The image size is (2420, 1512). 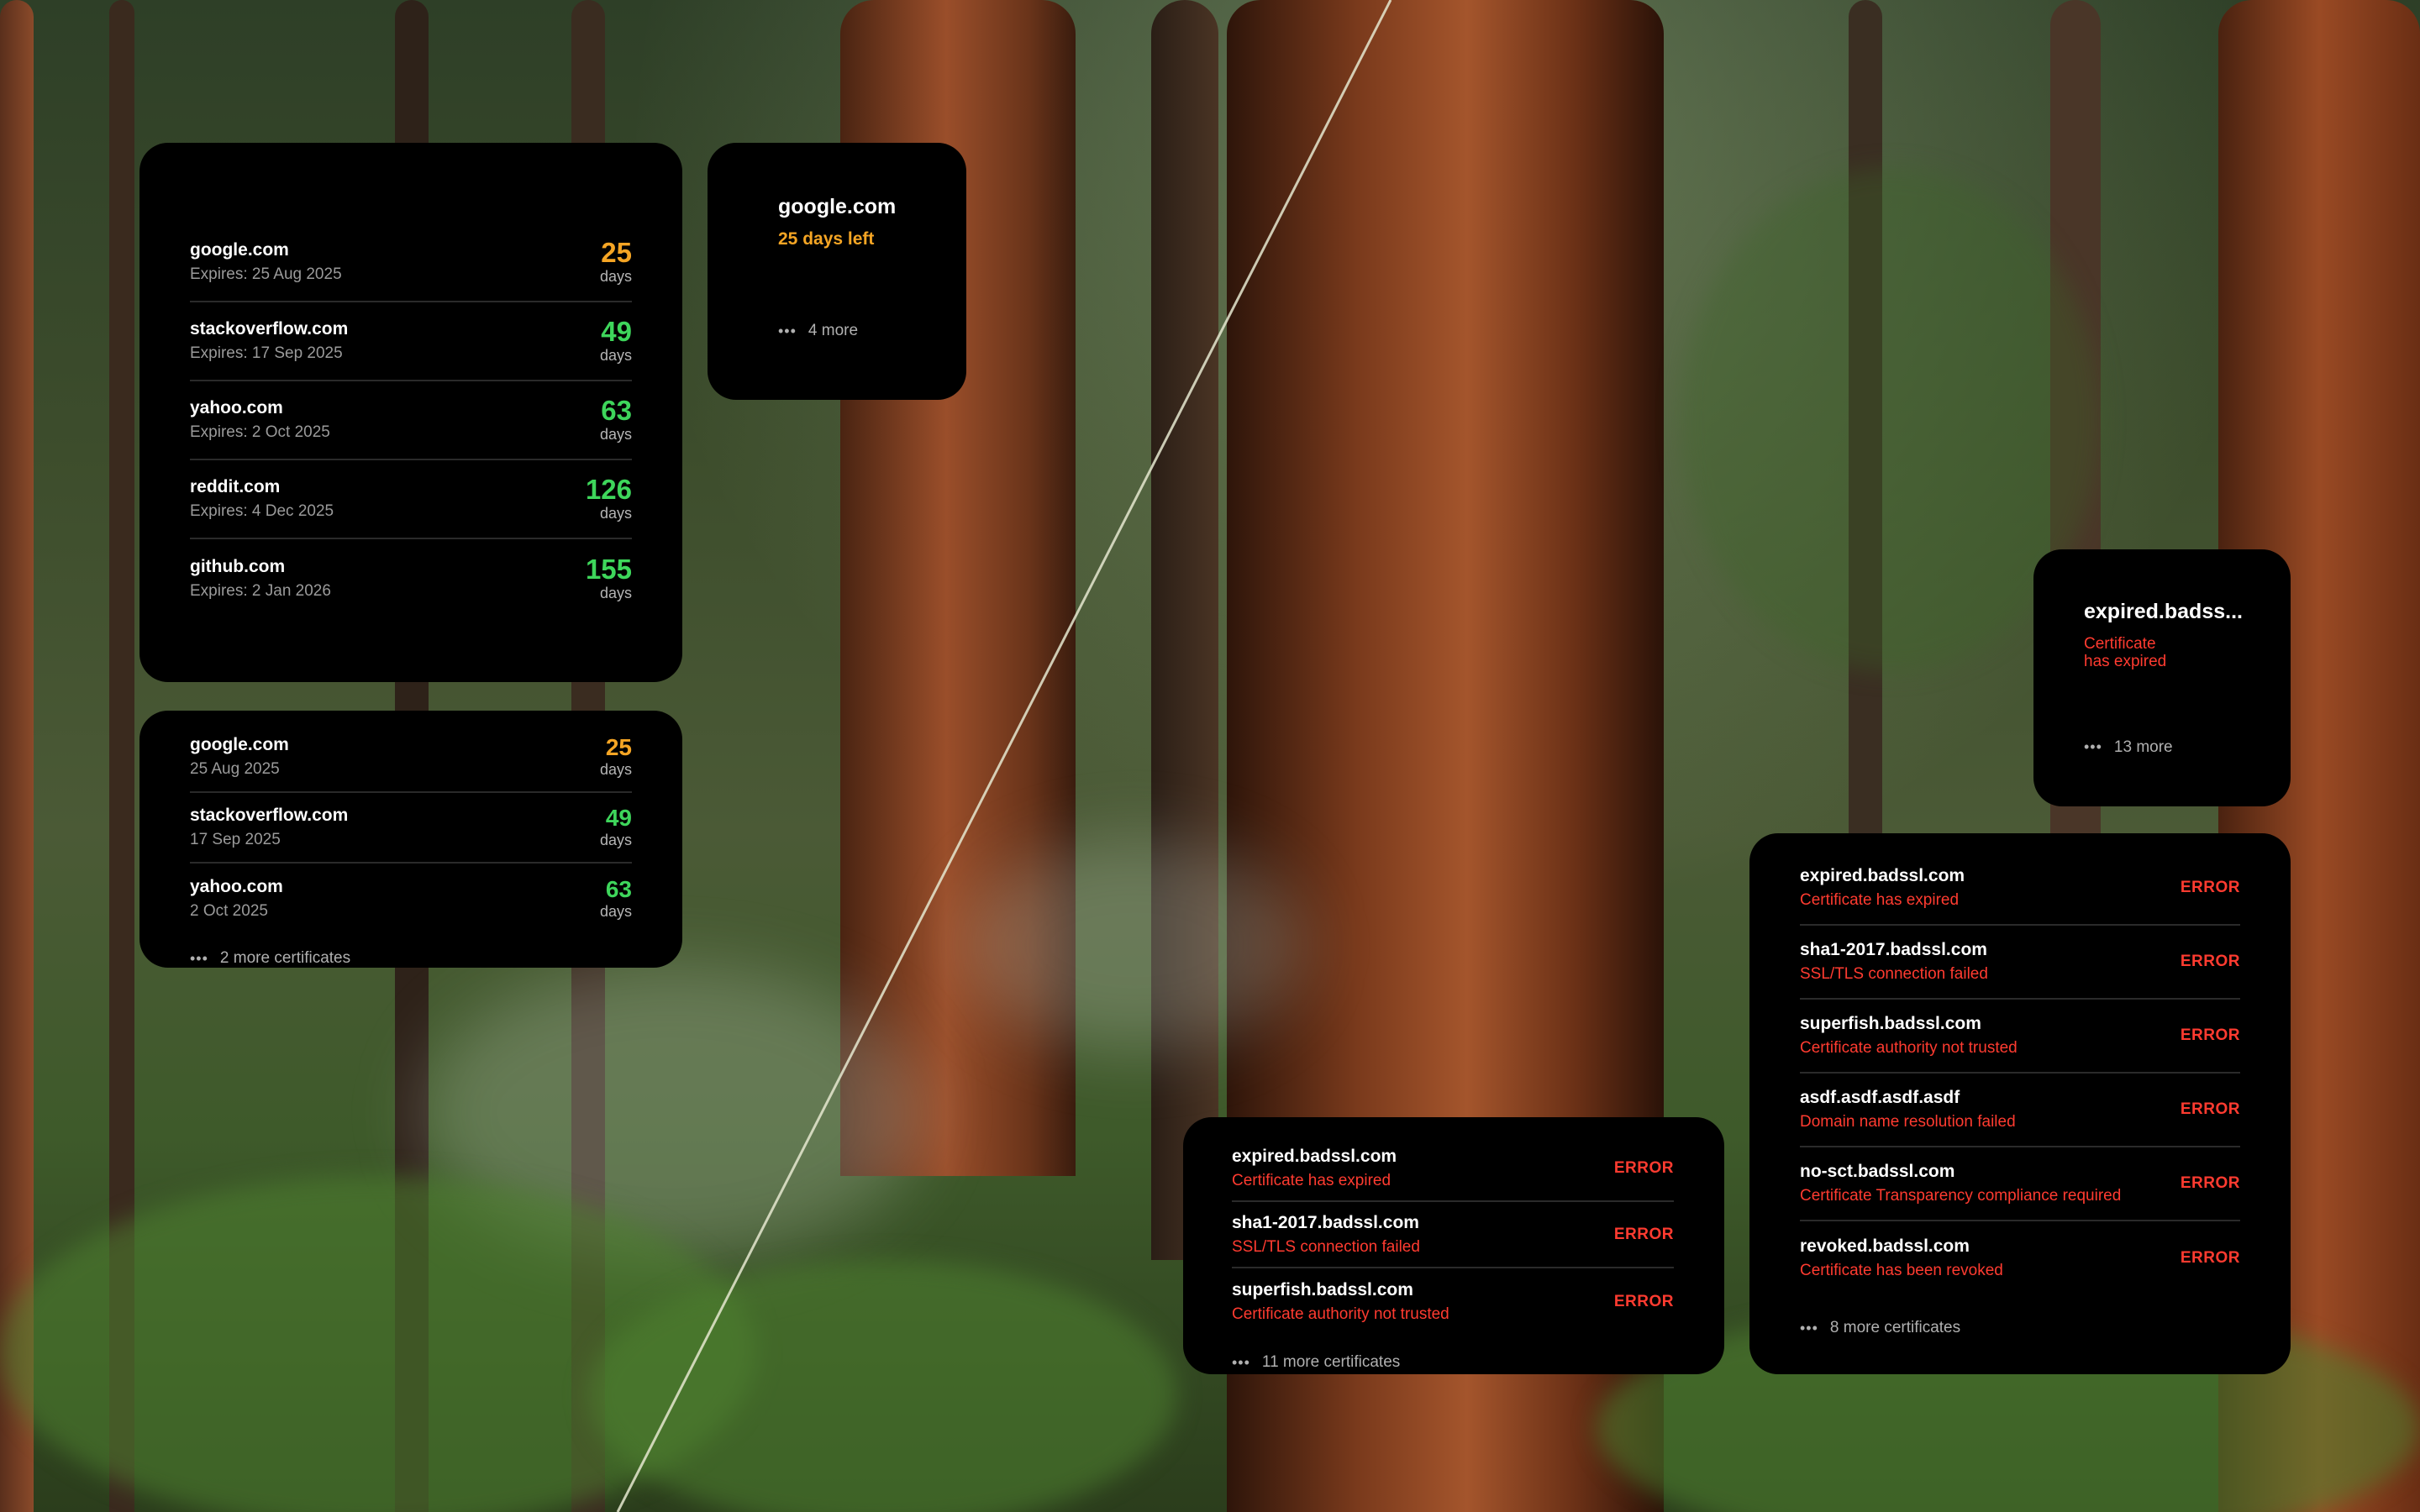 I want to click on expiry-date: 2 Oct 2025, so click(x=229, y=911).